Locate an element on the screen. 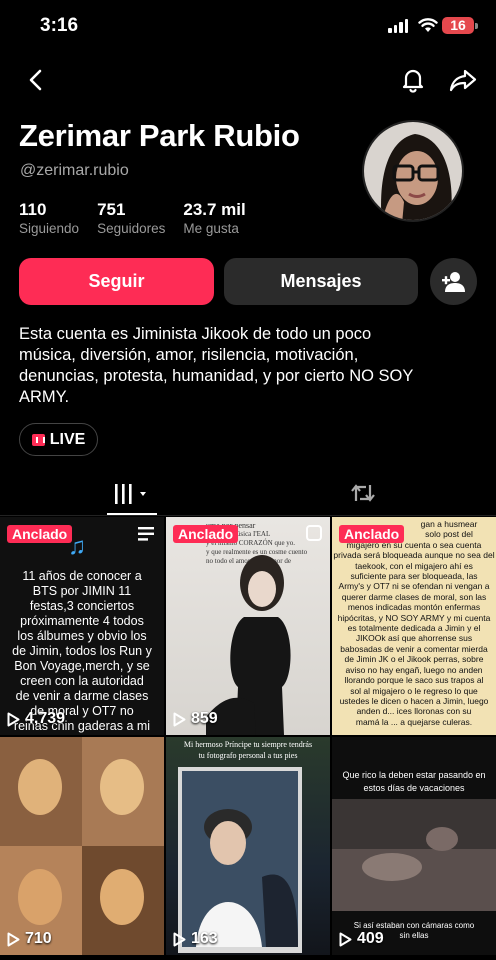  video-thumbnail: 710 is located at coordinates (82, 846).